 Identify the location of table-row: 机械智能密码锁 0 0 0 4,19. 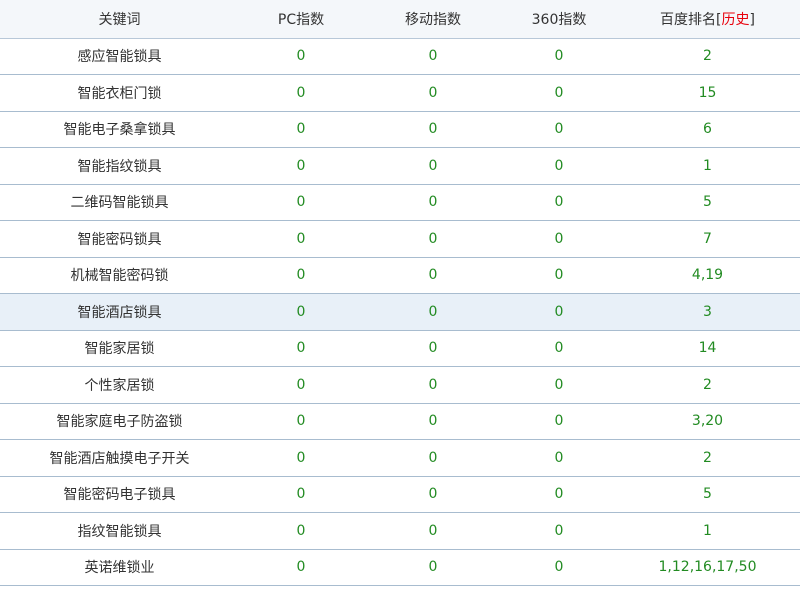
(400, 275).